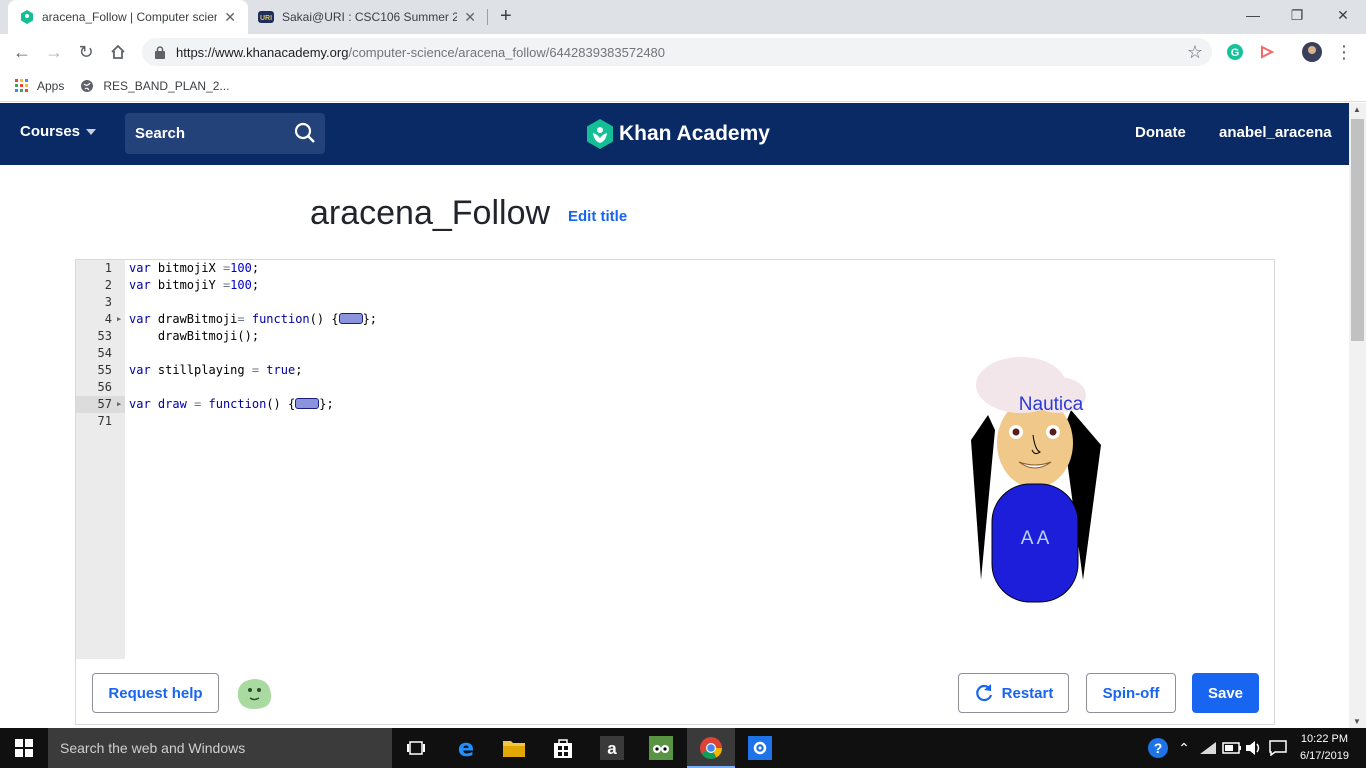 The height and width of the screenshot is (768, 1366). I want to click on khan-leaf-logo-icon, so click(600, 134).